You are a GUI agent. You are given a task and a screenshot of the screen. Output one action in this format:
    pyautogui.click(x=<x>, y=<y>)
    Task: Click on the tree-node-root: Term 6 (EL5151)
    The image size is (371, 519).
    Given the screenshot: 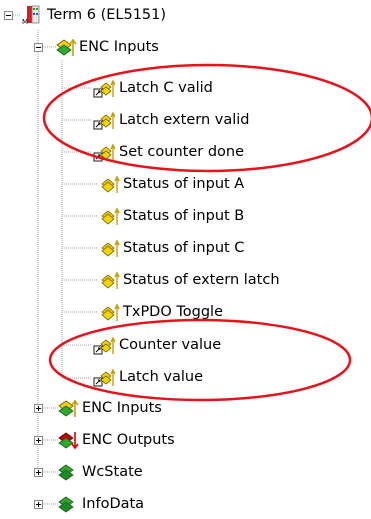 What is the action you would take?
    pyautogui.click(x=106, y=15)
    